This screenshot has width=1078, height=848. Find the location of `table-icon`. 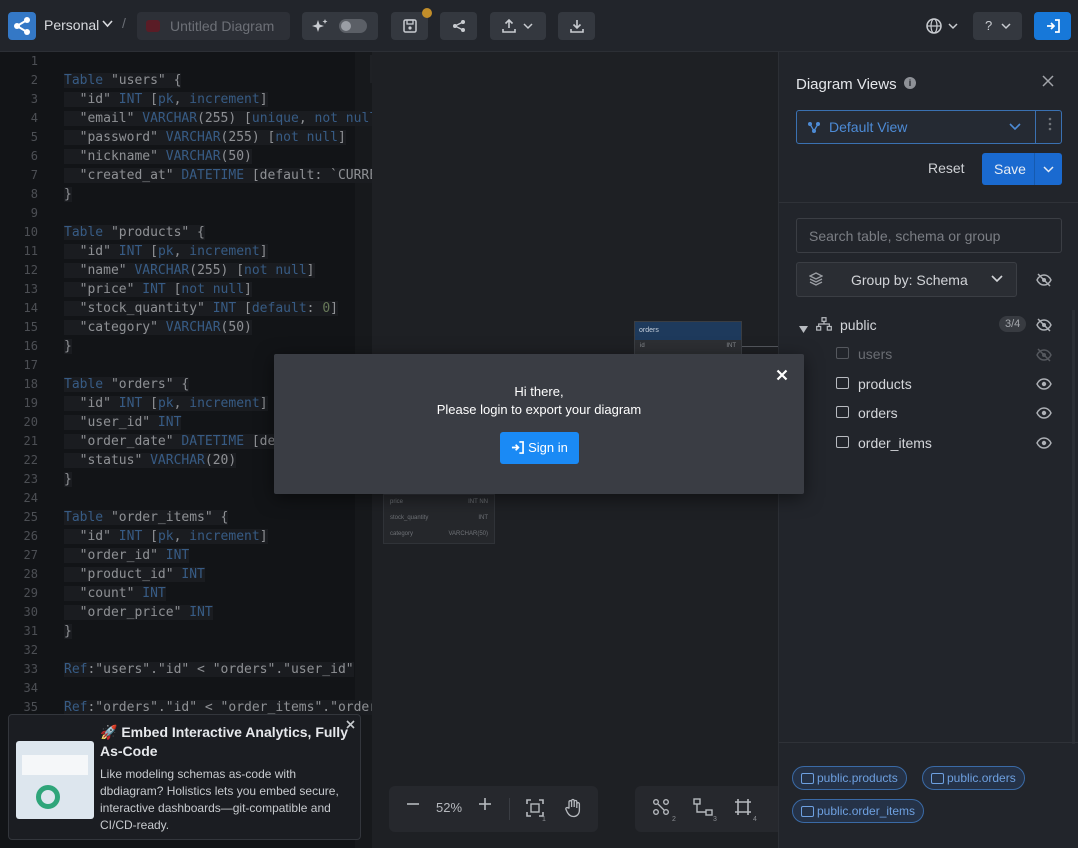

table-icon is located at coordinates (842, 353).